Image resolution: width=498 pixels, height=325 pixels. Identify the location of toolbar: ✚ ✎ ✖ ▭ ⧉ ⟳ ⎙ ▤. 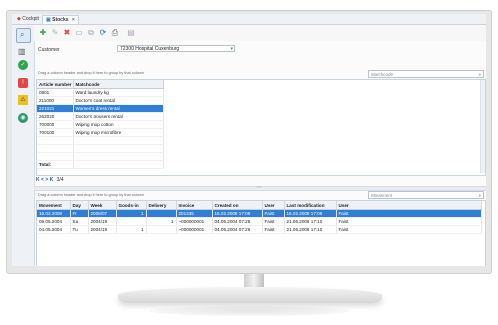
(260, 33).